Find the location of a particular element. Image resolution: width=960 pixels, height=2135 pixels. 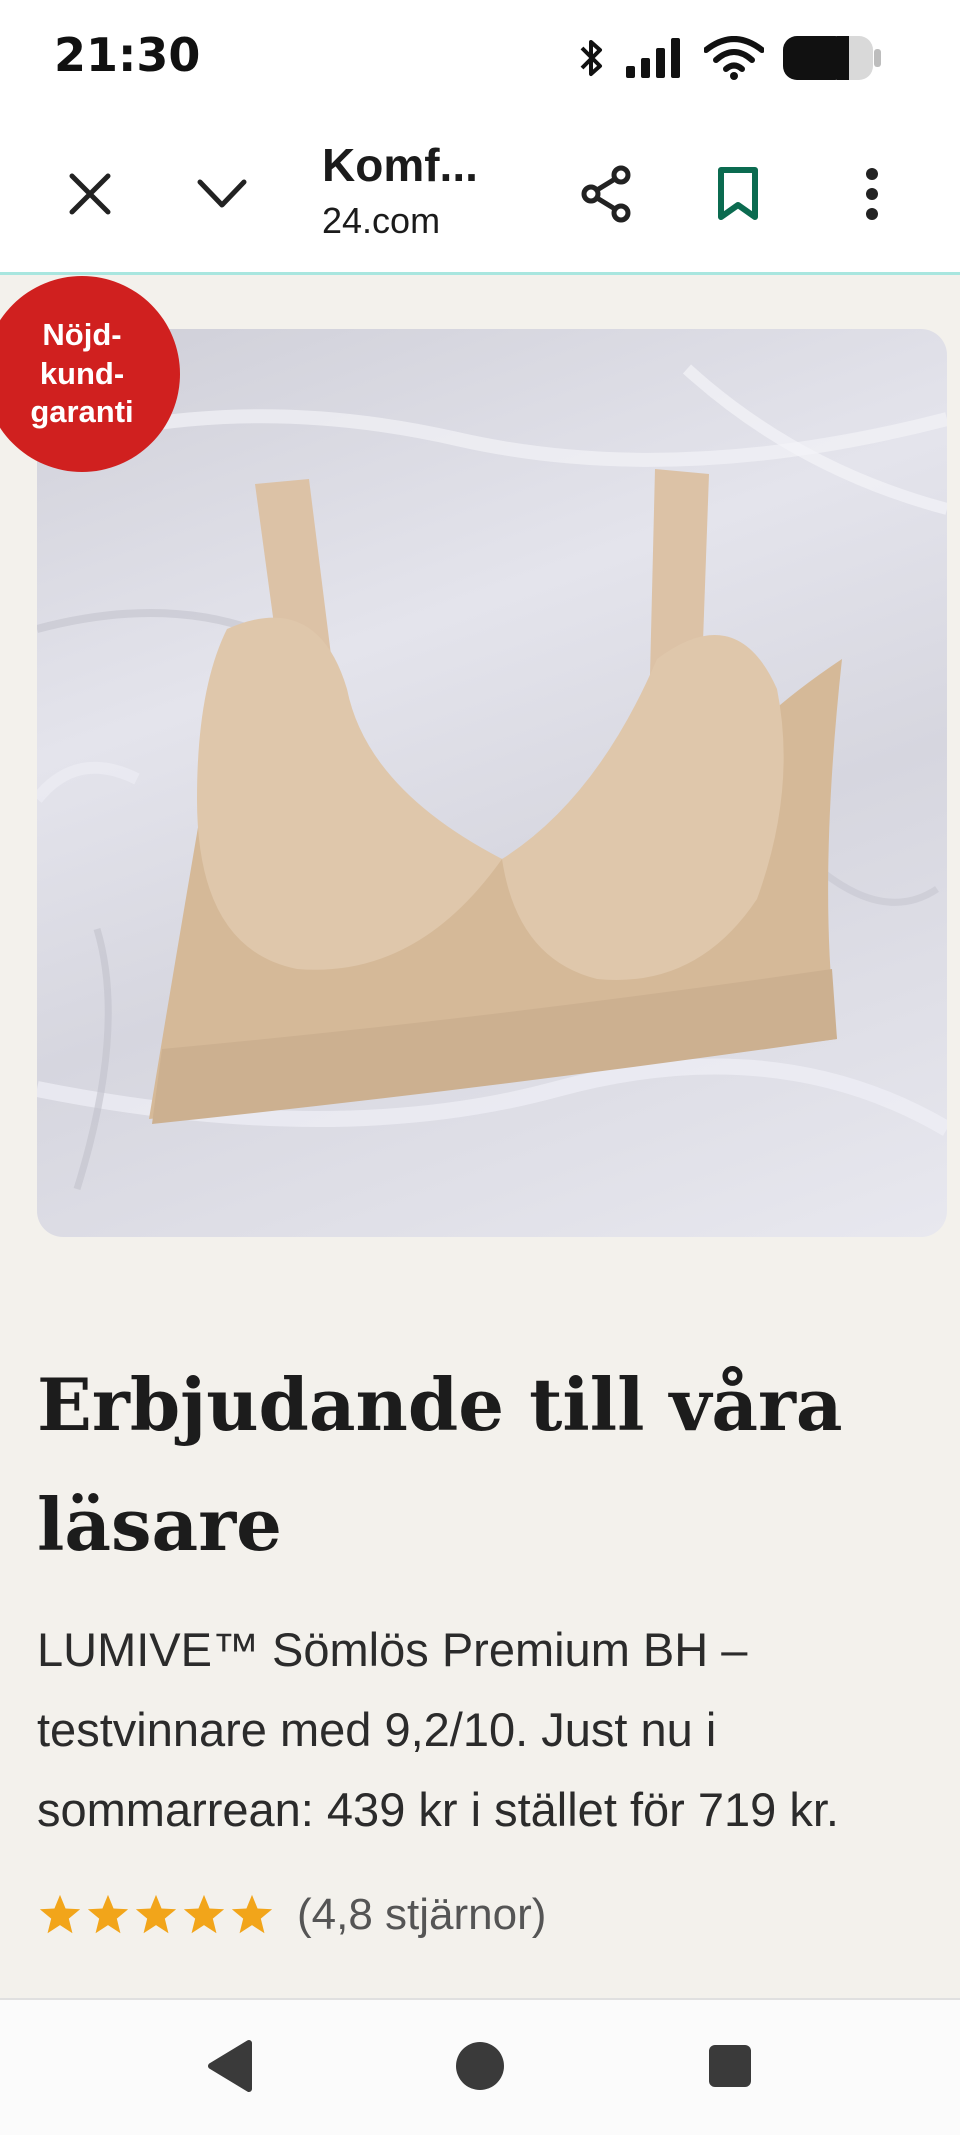

home-button is located at coordinates (480, 2066).